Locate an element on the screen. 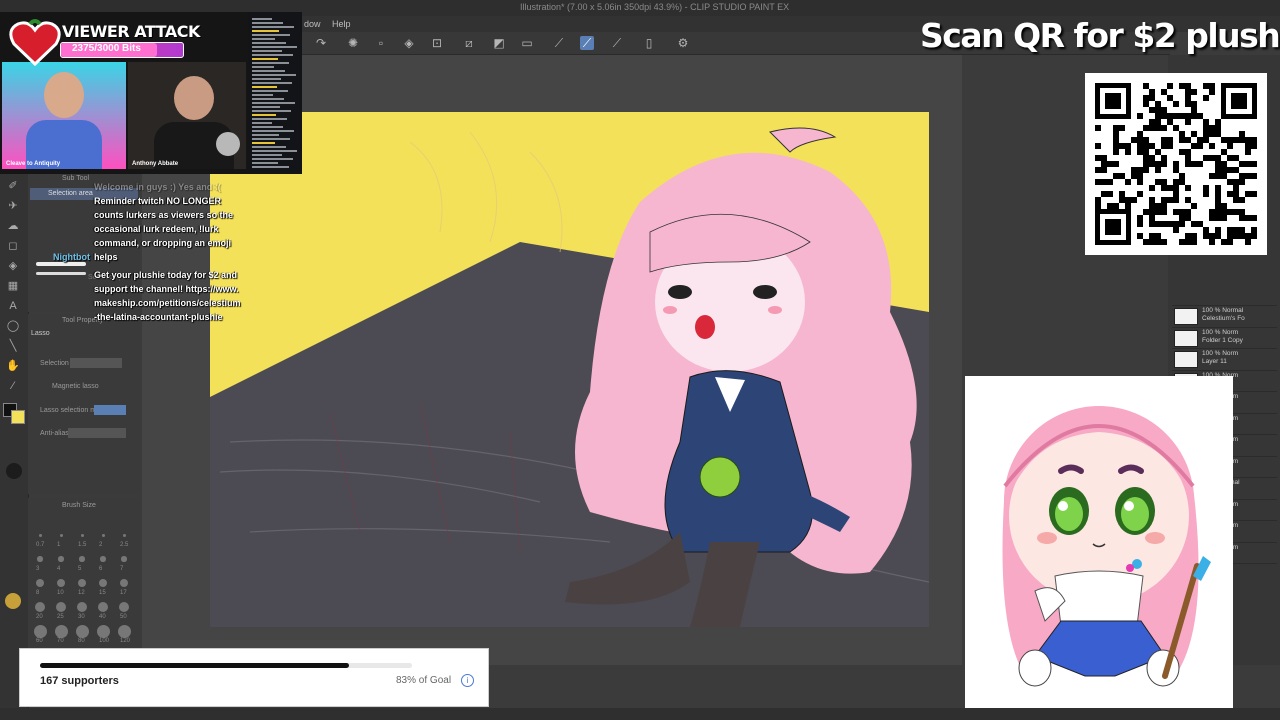  airbrush-tool-icon: ✈ is located at coordinates (13, 206).